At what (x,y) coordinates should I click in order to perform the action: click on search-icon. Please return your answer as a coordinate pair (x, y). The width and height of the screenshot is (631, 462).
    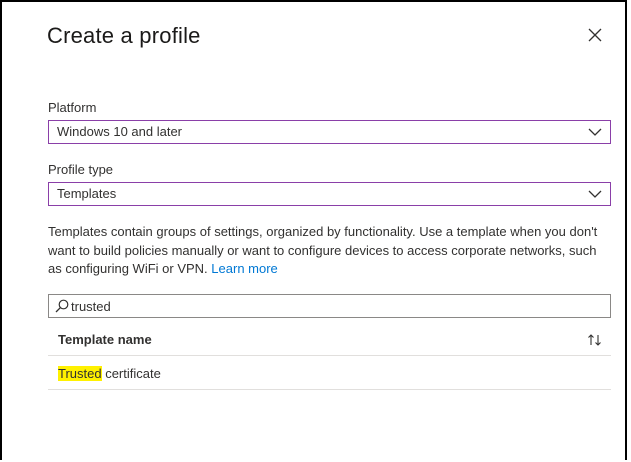
    Looking at the image, I should click on (62, 306).